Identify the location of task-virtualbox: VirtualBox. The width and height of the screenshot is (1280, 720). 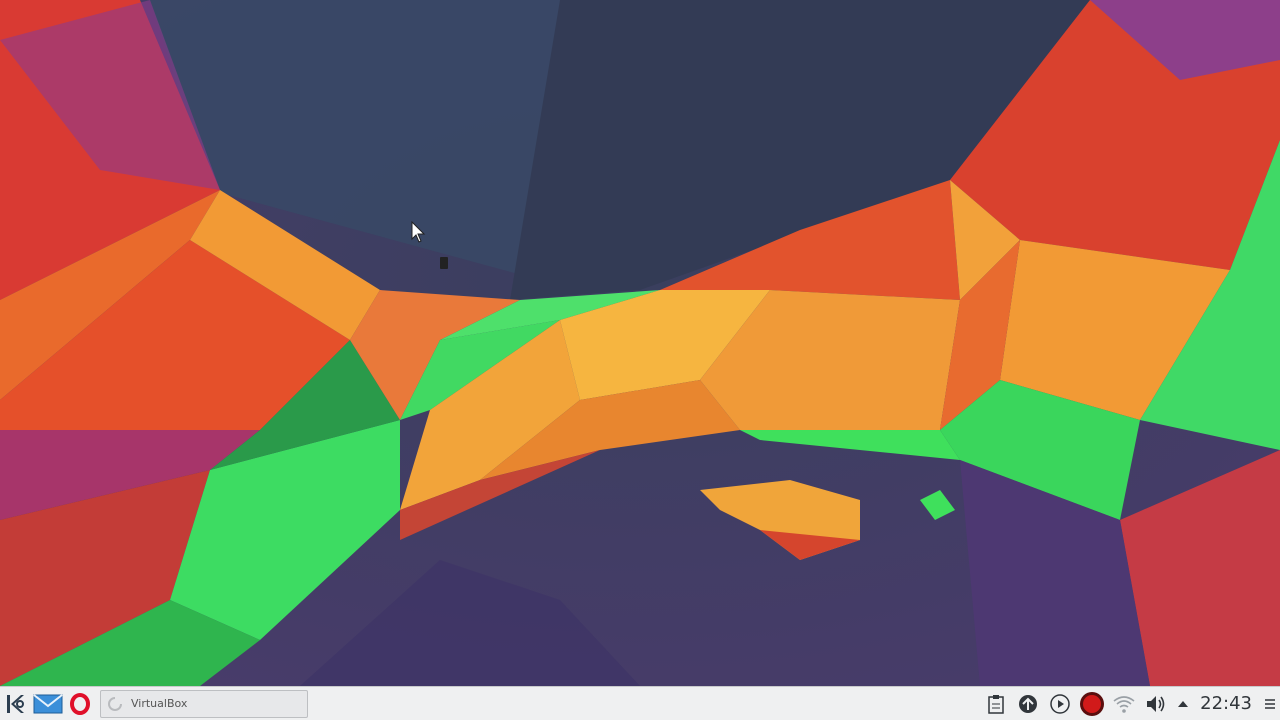
(204, 703).